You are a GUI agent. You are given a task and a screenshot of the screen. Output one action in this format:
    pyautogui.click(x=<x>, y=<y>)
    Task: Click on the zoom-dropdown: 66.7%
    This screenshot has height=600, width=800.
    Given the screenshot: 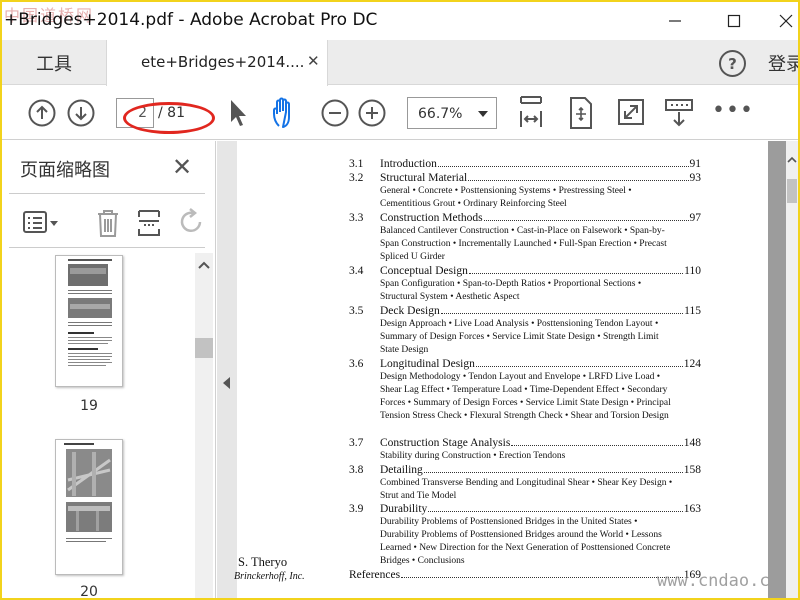 What is the action you would take?
    pyautogui.click(x=452, y=113)
    